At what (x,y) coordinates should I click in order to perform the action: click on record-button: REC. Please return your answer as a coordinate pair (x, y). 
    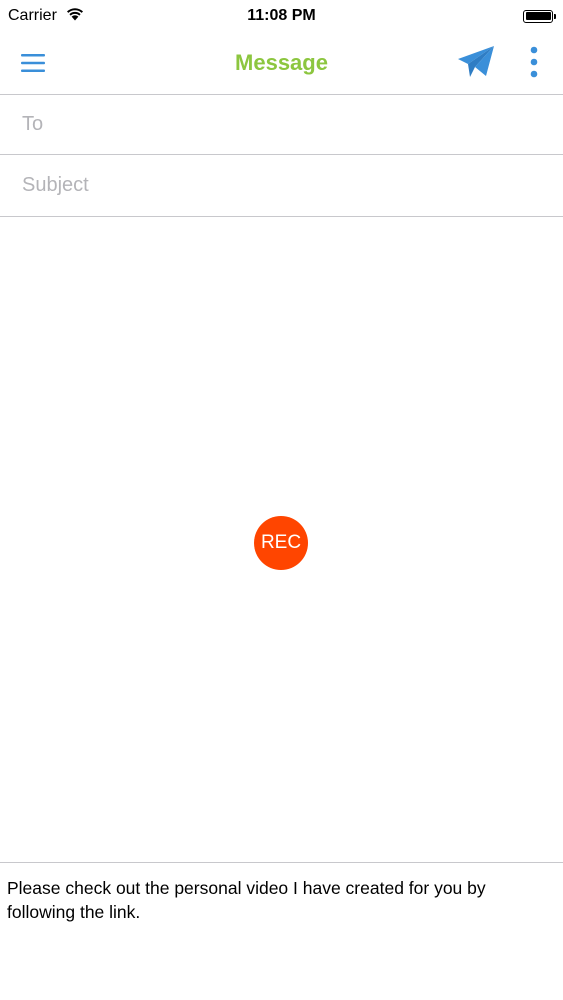
    Looking at the image, I should click on (281, 543).